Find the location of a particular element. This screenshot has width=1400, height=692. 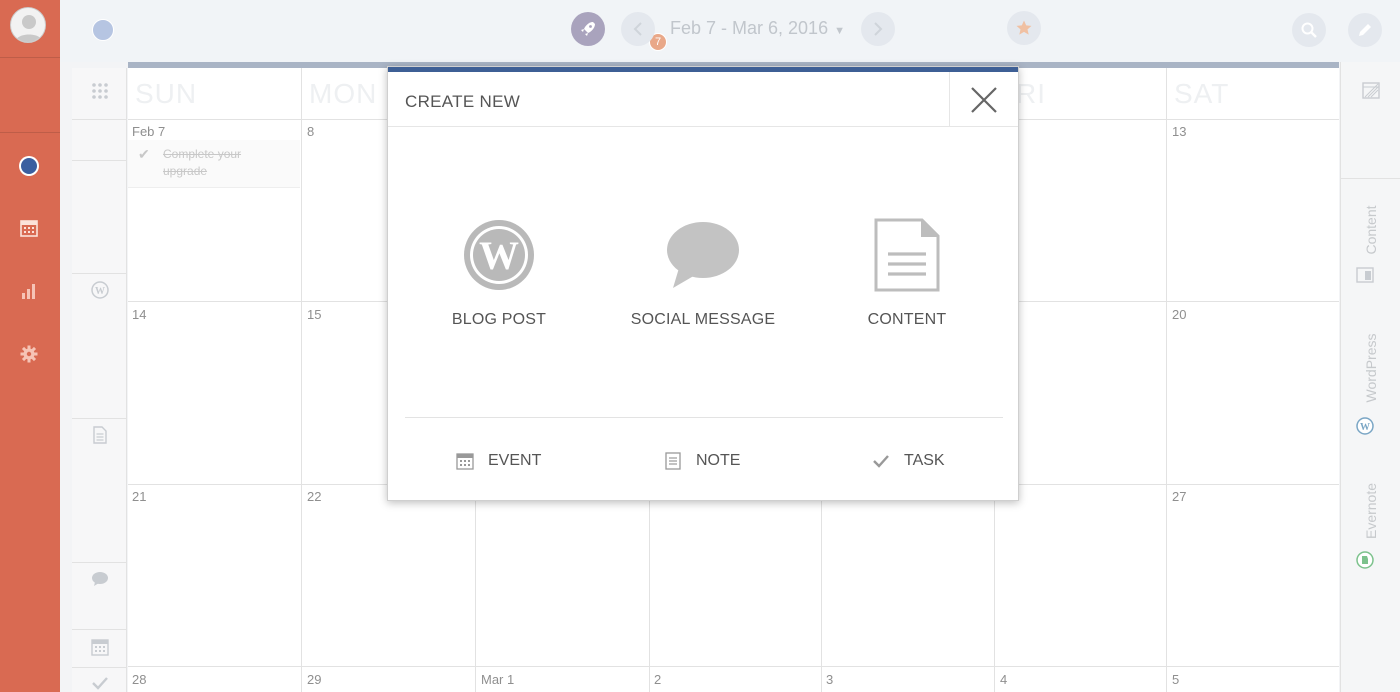

close-icon is located at coordinates (984, 99).